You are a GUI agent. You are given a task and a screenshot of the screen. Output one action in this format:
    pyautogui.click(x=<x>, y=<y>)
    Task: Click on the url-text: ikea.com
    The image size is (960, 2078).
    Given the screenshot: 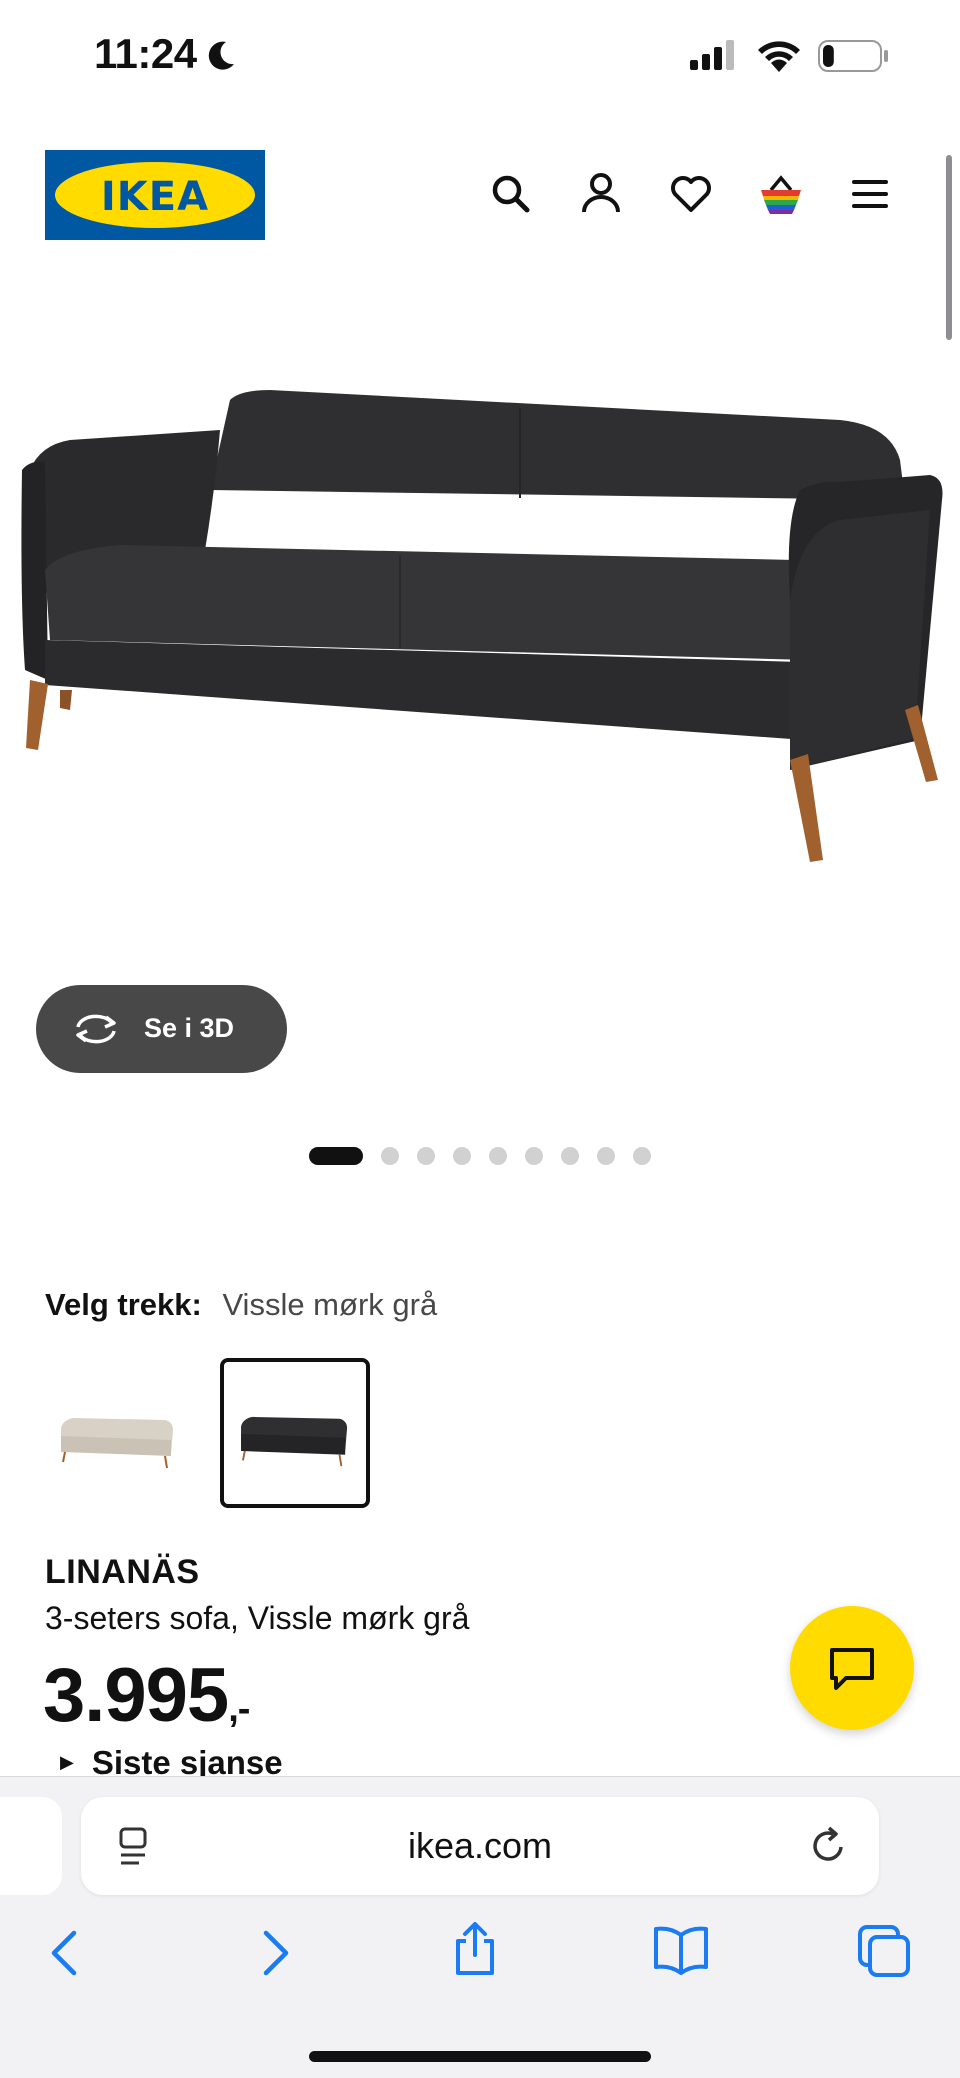 What is the action you would take?
    pyautogui.click(x=480, y=1845)
    